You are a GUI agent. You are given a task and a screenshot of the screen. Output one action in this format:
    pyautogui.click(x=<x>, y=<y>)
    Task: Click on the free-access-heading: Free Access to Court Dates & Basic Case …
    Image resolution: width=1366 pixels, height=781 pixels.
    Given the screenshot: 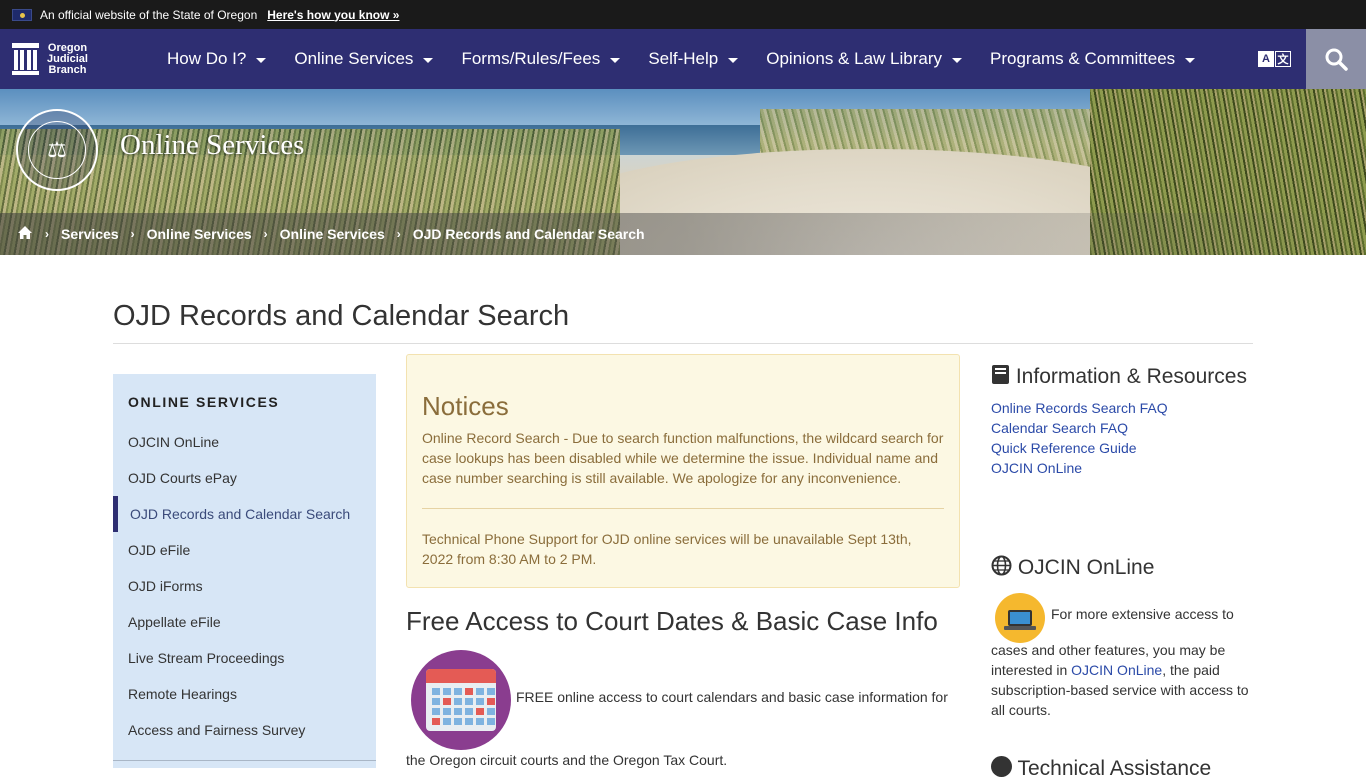 What is the action you would take?
    pyautogui.click(x=672, y=621)
    